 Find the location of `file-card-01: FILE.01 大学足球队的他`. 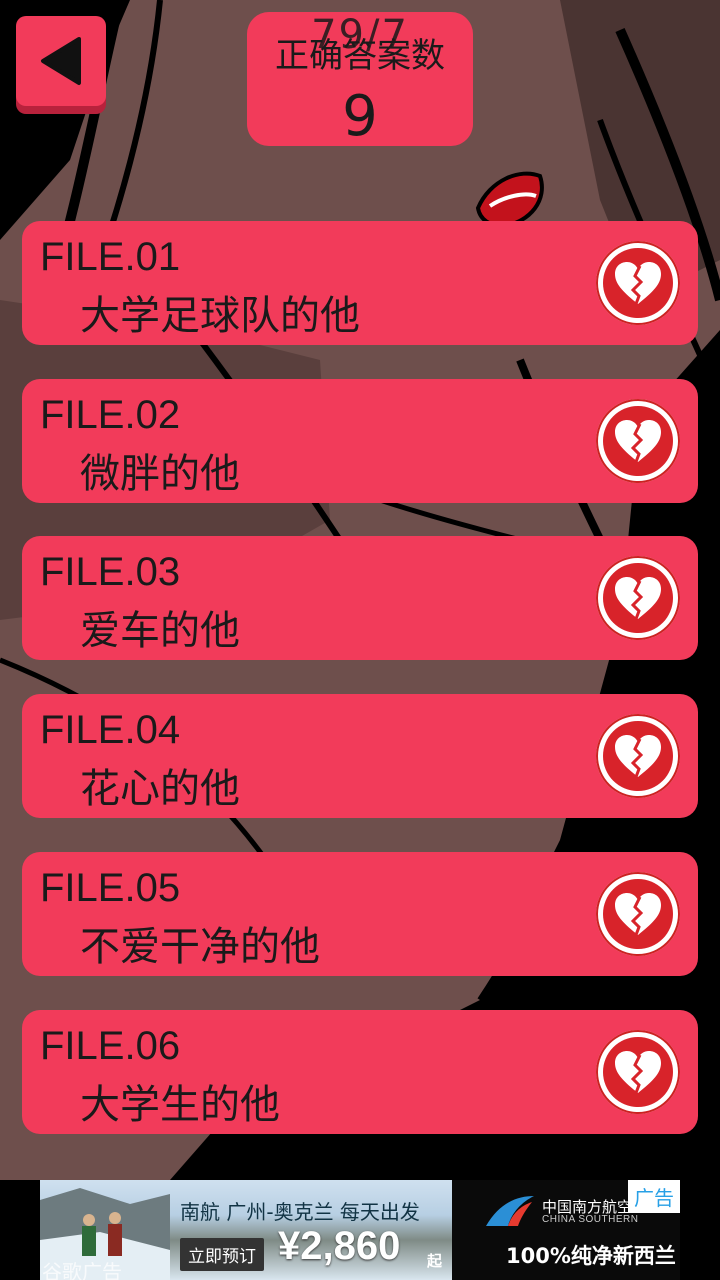

file-card-01: FILE.01 大学足球队的他 is located at coordinates (360, 283).